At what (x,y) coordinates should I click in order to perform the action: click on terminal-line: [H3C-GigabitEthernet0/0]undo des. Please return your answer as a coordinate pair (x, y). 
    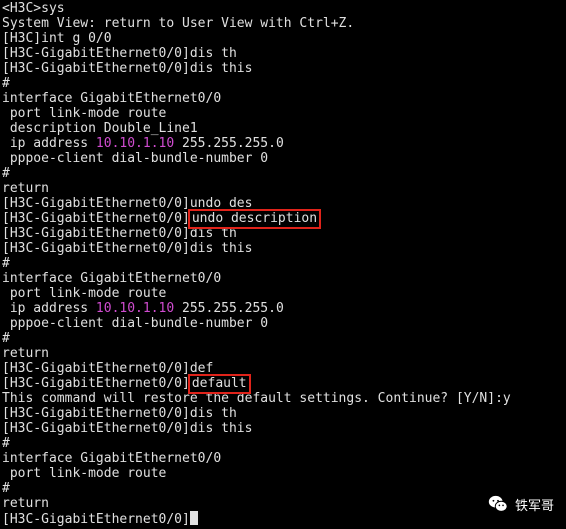
    Looking at the image, I should click on (127, 203).